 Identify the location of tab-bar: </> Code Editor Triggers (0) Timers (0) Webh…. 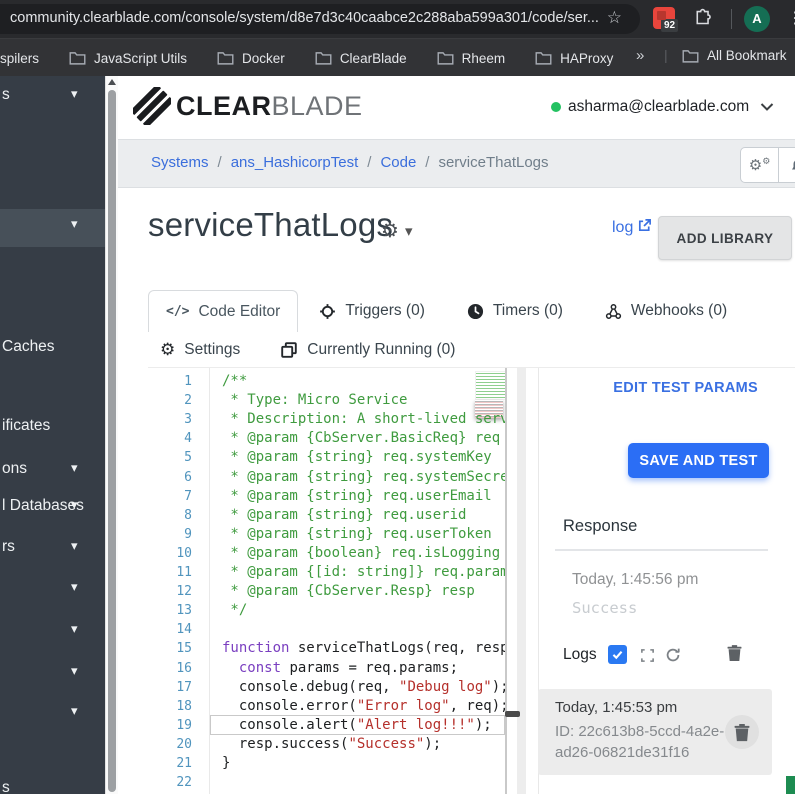
(448, 311).